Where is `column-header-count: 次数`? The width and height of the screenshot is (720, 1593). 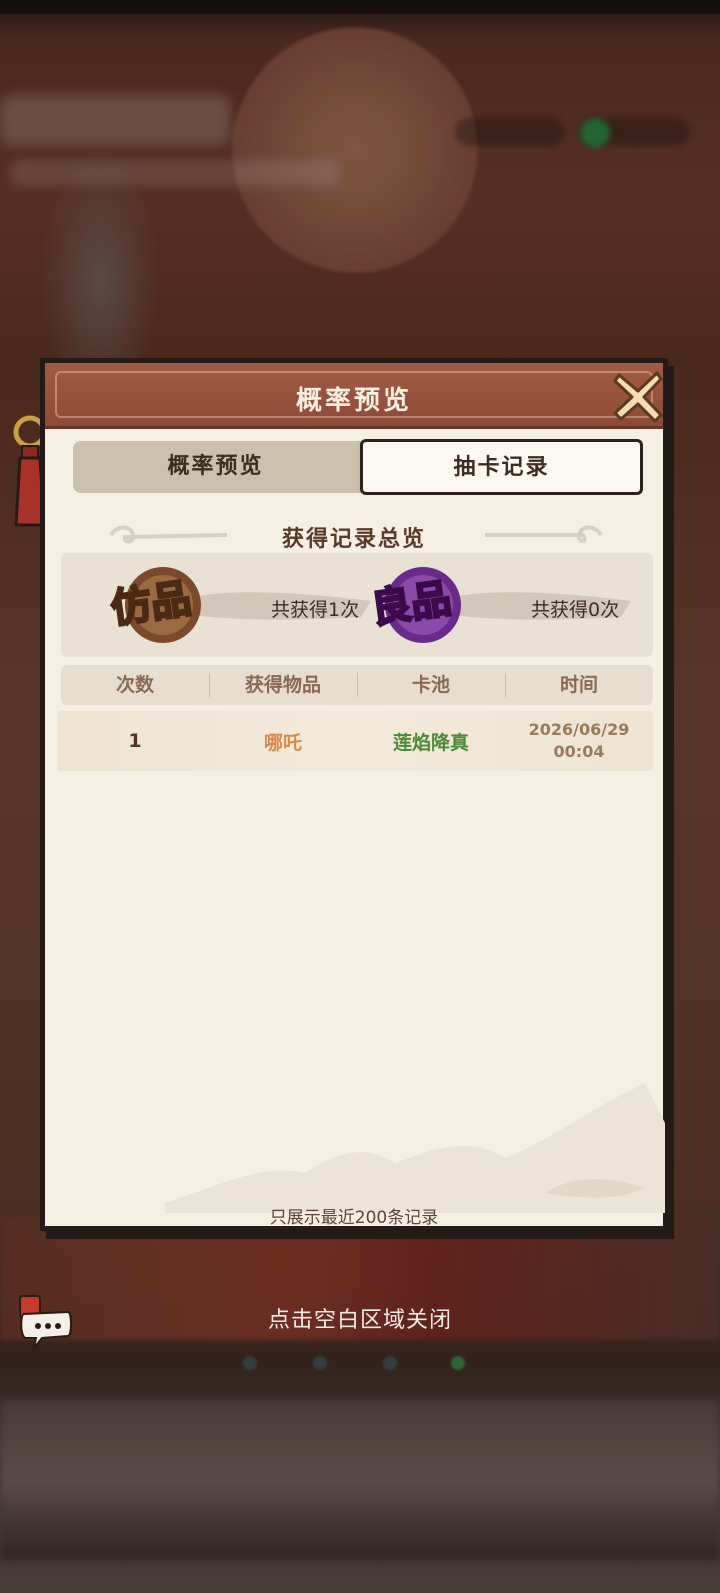 column-header-count: 次数 is located at coordinates (134, 685).